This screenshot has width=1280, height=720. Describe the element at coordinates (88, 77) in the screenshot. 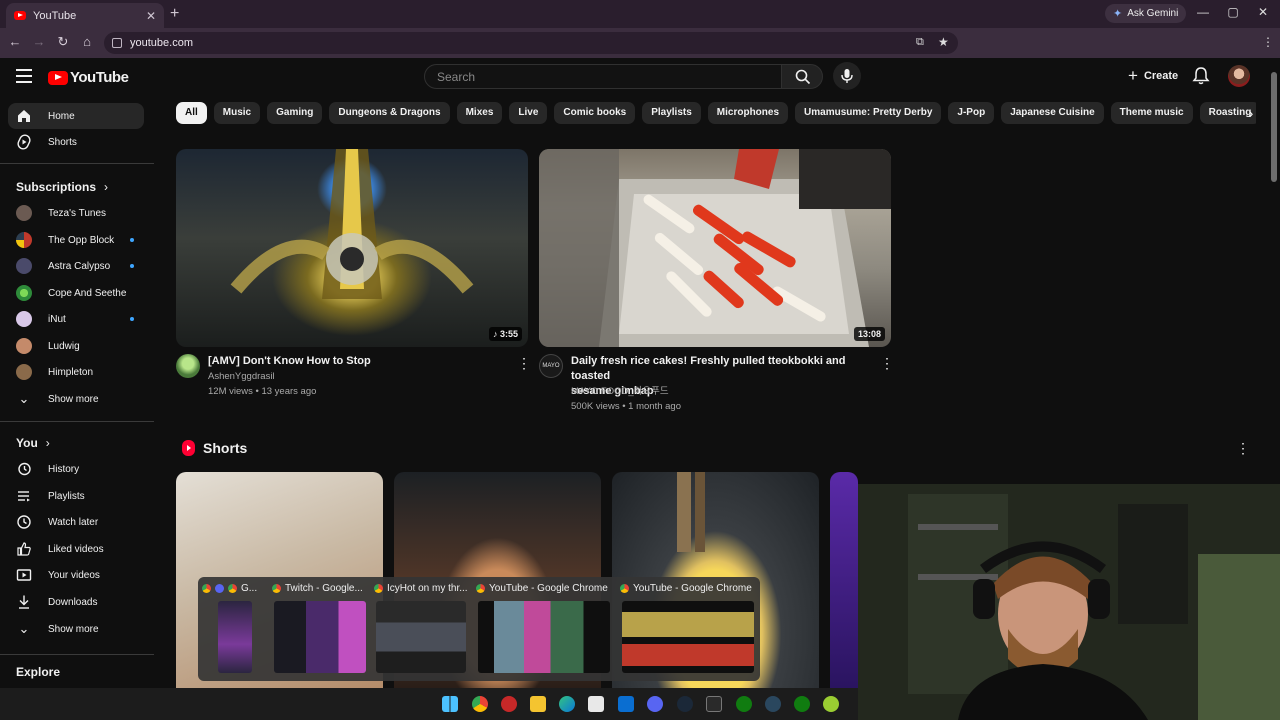

I see `youtube-logo: YouTube` at that location.